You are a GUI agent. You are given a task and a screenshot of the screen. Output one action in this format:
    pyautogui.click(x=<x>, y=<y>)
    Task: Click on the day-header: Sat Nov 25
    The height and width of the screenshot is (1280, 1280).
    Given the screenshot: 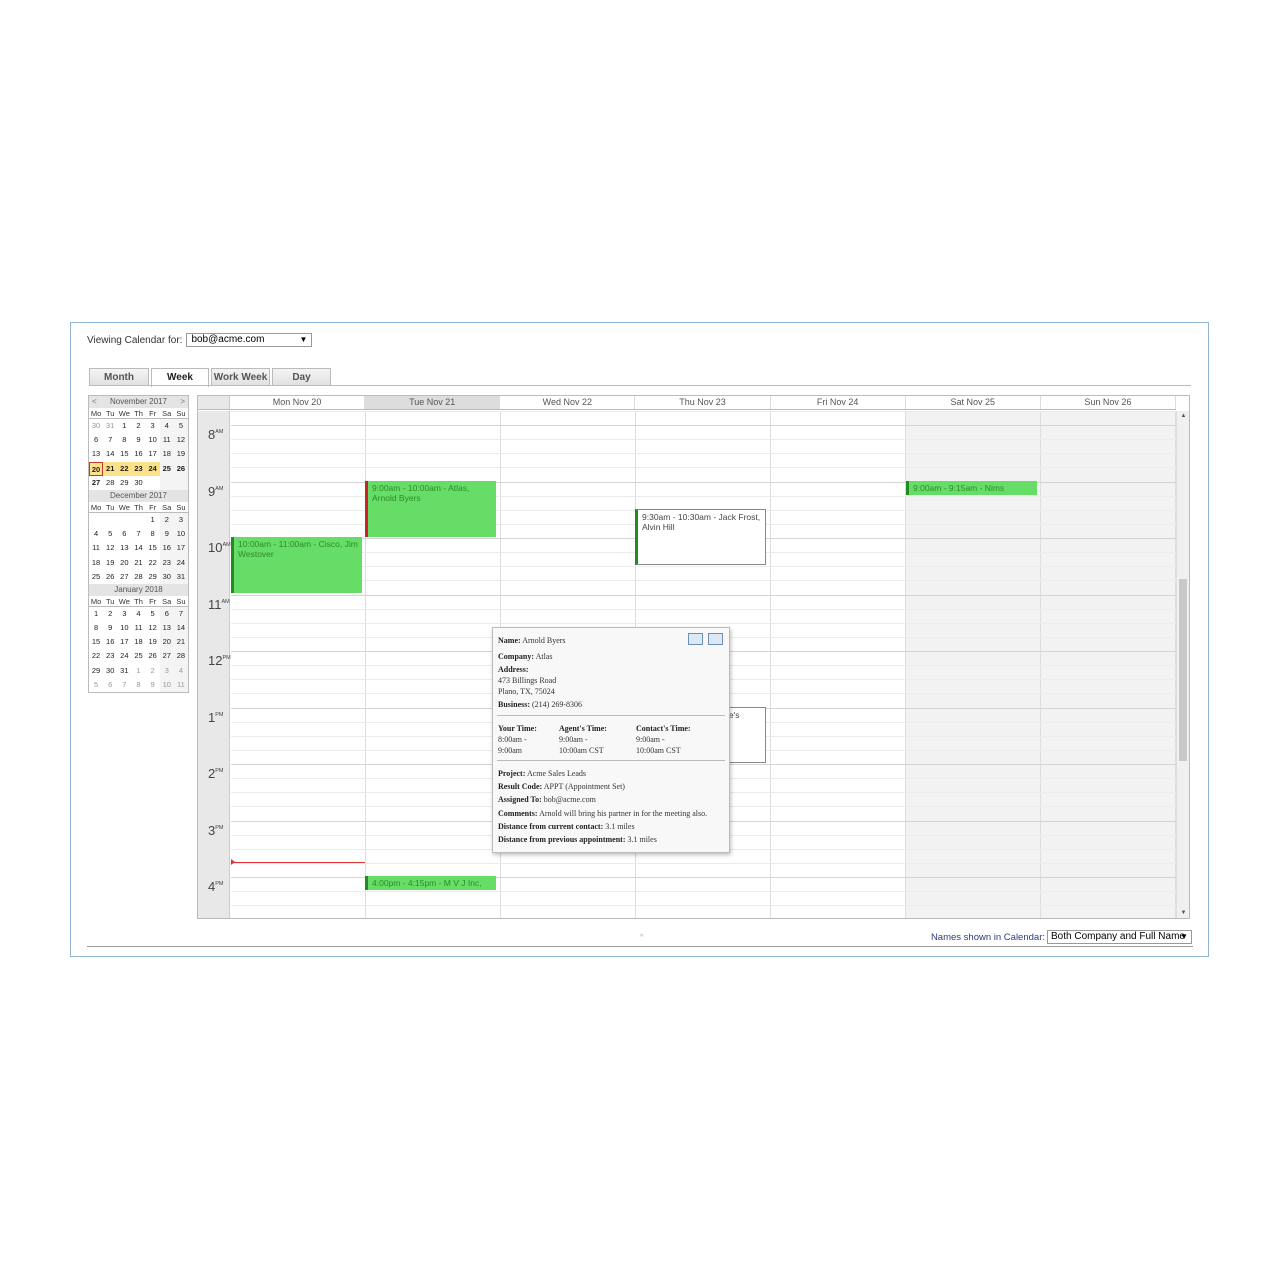 What is the action you would take?
    pyautogui.click(x=973, y=402)
    